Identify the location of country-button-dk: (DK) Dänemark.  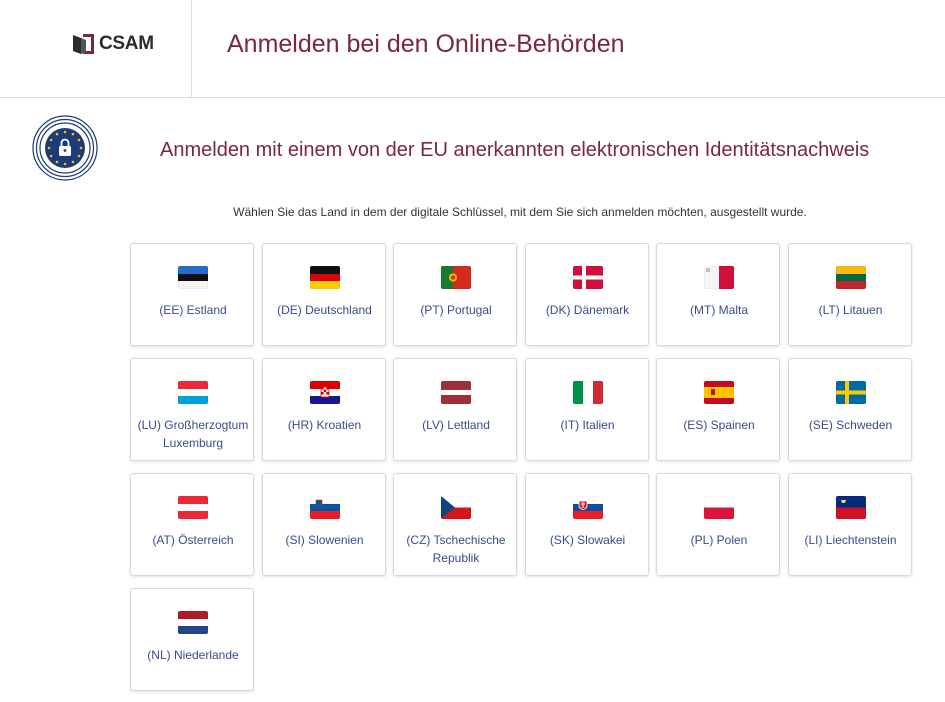
(586, 294).